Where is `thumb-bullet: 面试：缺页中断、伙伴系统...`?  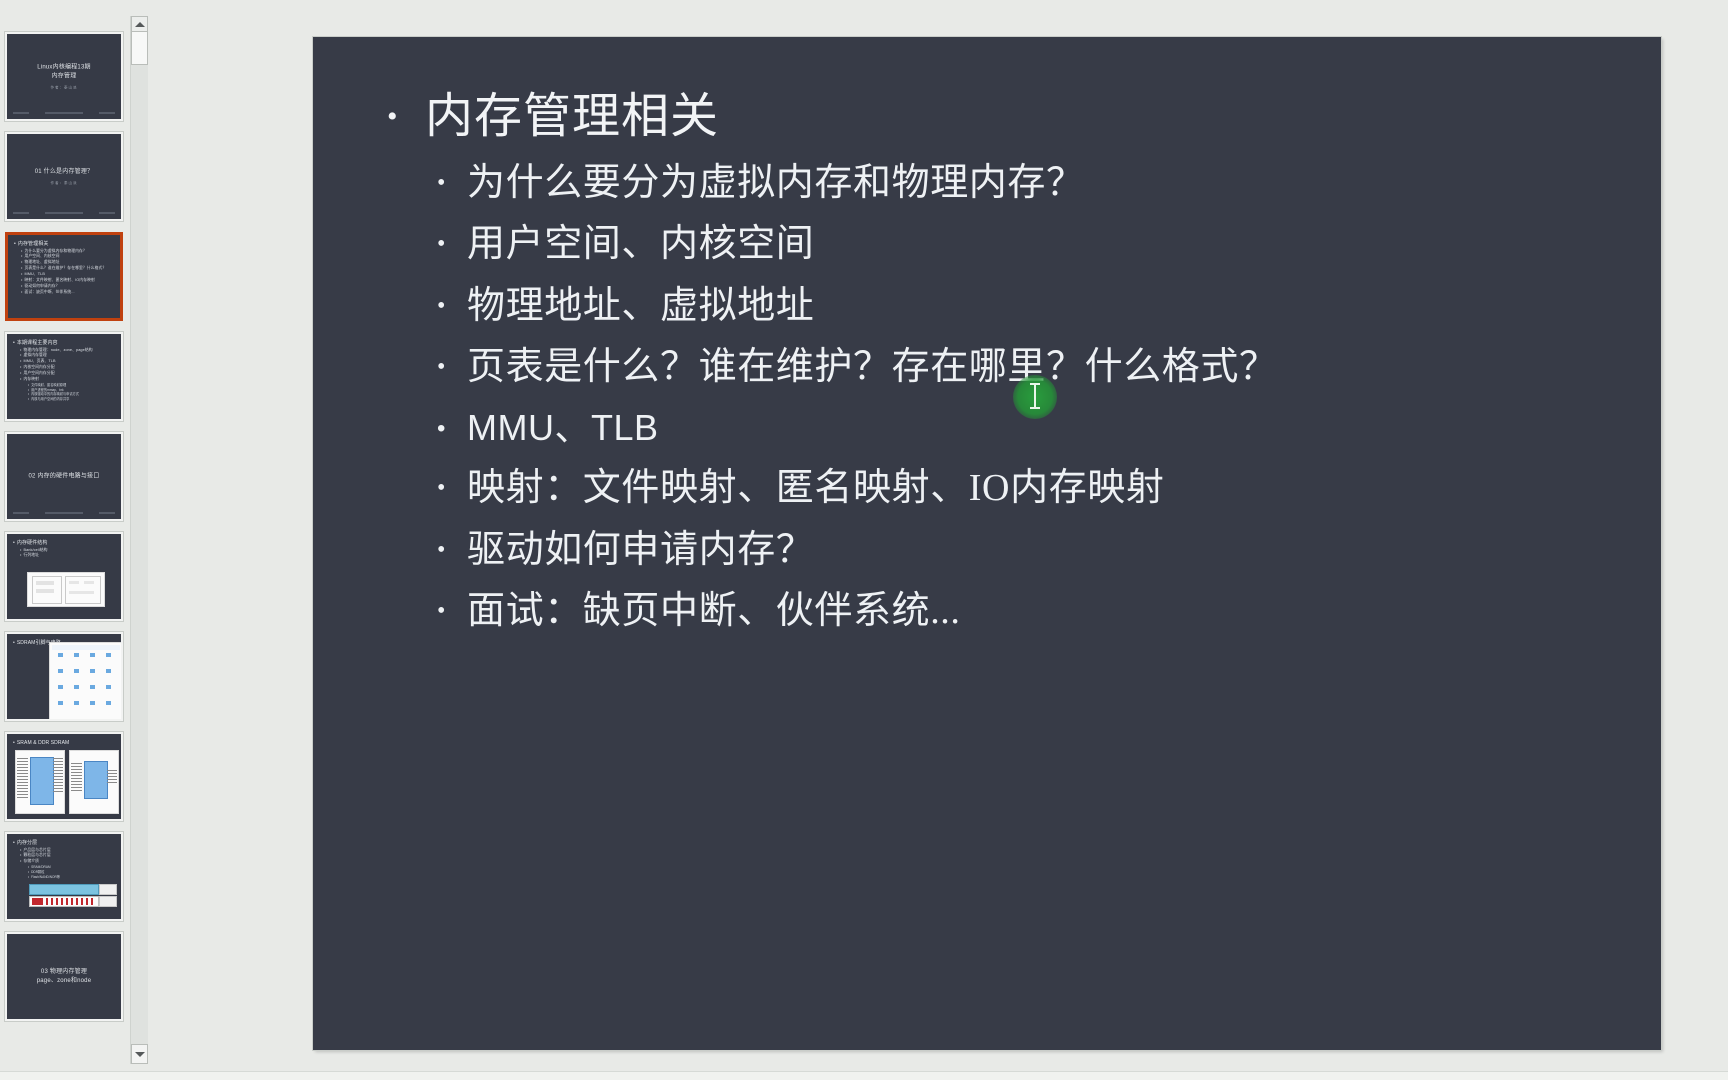 thumb-bullet: 面试：缺页中断、伙伴系统... is located at coordinates (68, 293).